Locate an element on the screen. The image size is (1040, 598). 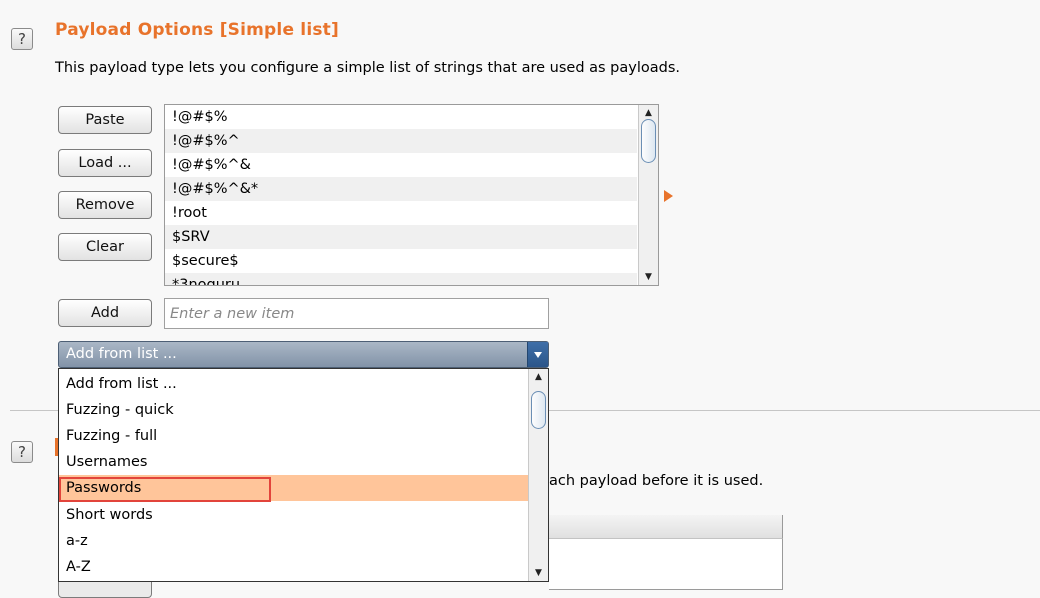
annotation-highlight is located at coordinates (165, 489).